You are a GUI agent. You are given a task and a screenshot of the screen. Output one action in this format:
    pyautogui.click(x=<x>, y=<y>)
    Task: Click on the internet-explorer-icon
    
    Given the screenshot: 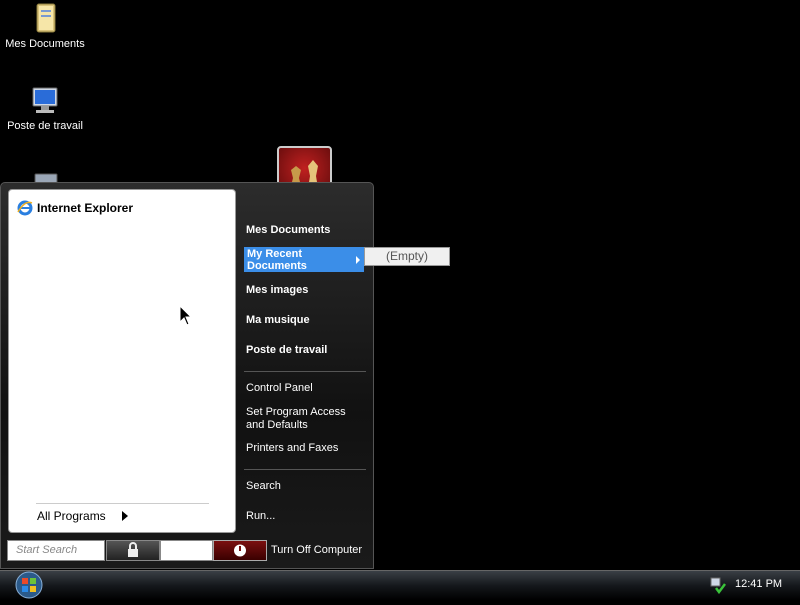 What is the action you would take?
    pyautogui.click(x=25, y=208)
    